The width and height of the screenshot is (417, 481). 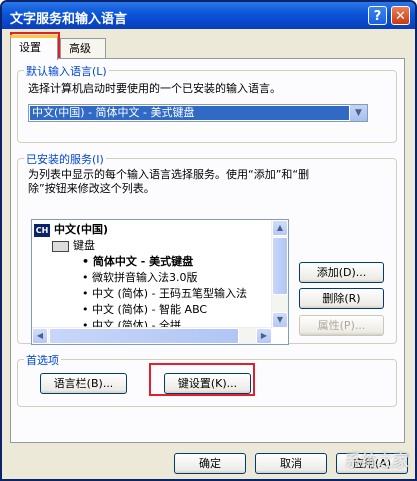 What do you see at coordinates (264, 336) in the screenshot?
I see `scroll-right-icon: ▶` at bounding box center [264, 336].